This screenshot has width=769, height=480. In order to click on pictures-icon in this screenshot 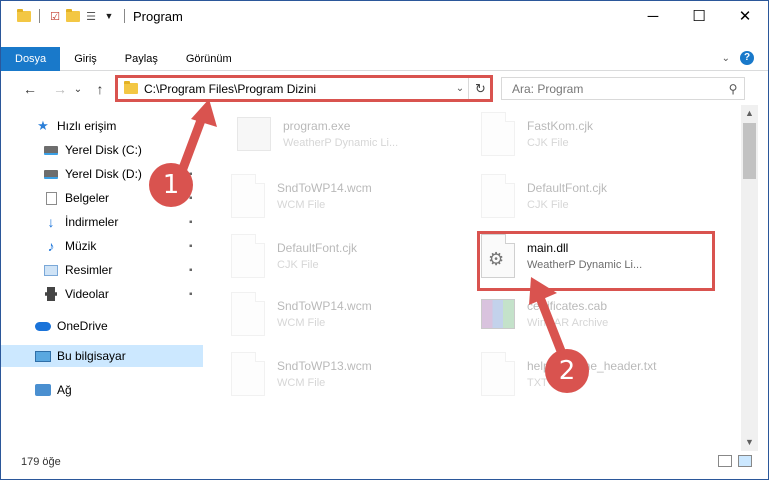, I will do `click(51, 270)`.